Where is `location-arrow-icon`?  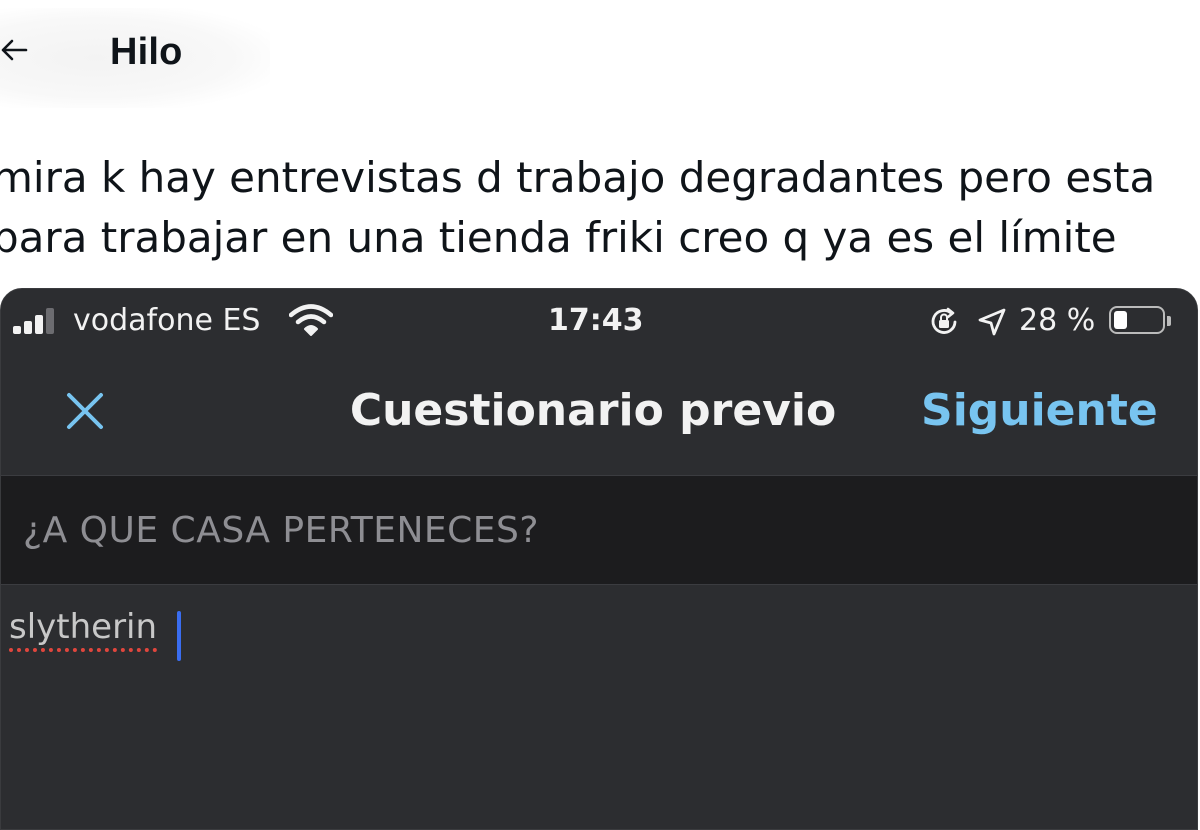
location-arrow-icon is located at coordinates (992, 322).